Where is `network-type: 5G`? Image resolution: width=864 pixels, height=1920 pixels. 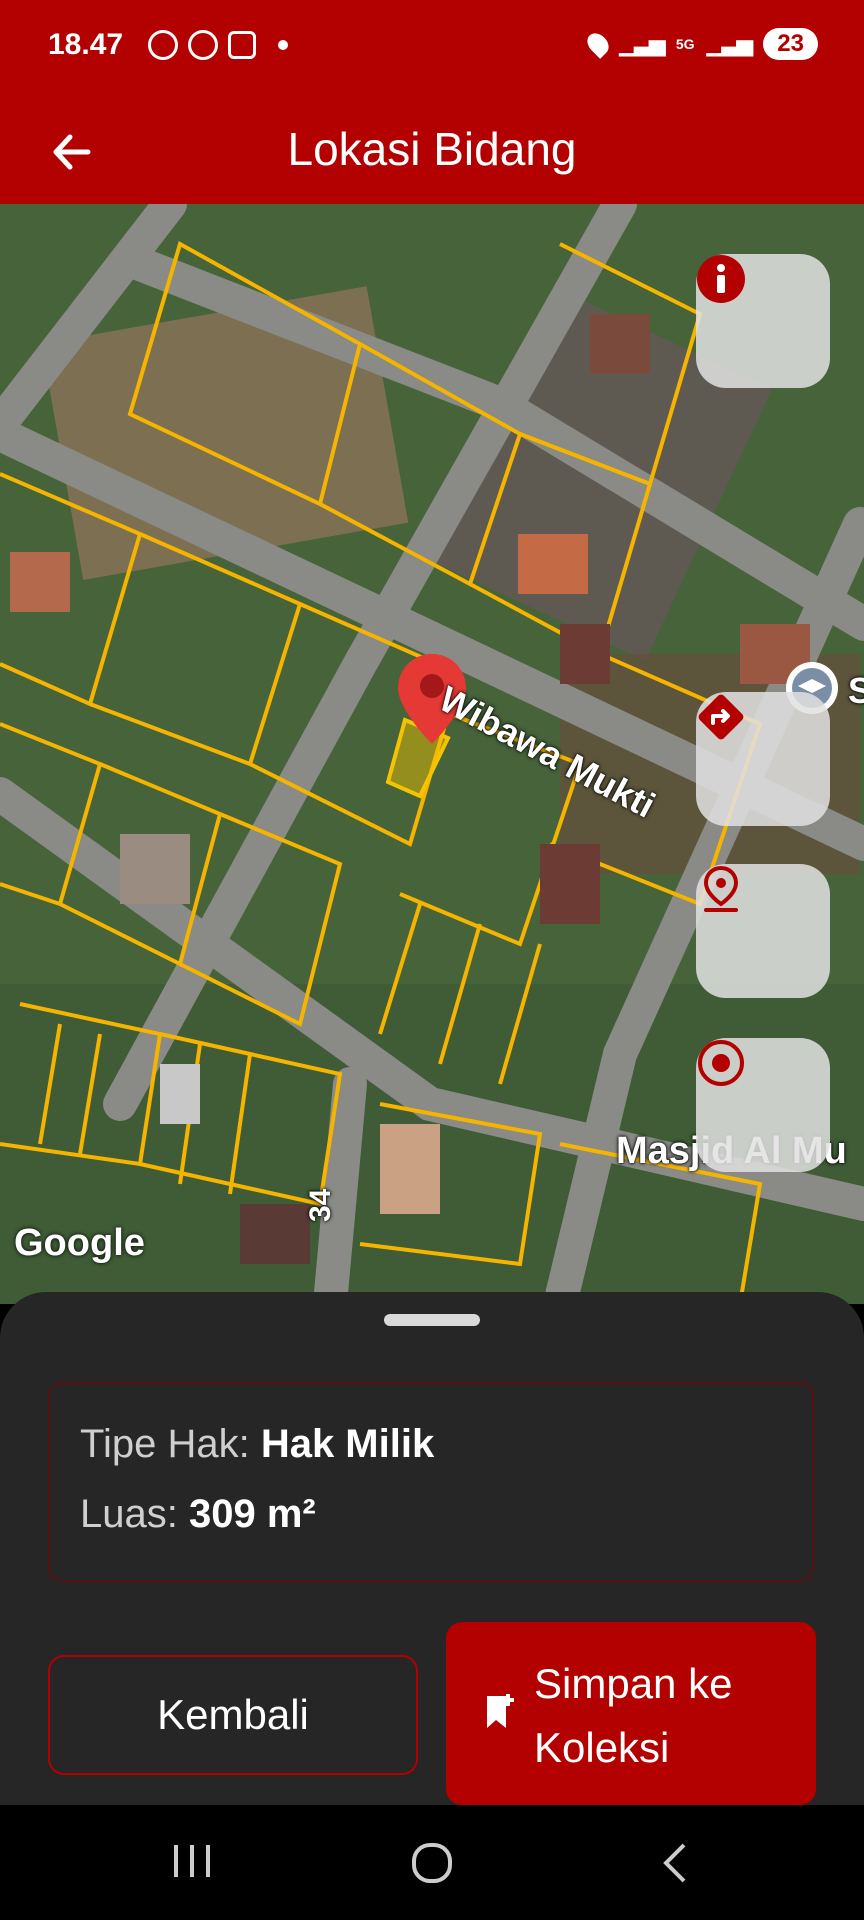
network-type: 5G is located at coordinates (685, 44).